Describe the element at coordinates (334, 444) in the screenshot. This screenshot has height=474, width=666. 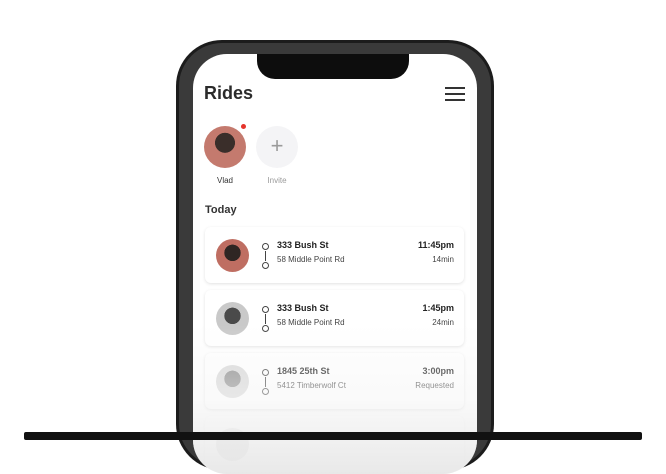
I see `ride-card-partial` at that location.